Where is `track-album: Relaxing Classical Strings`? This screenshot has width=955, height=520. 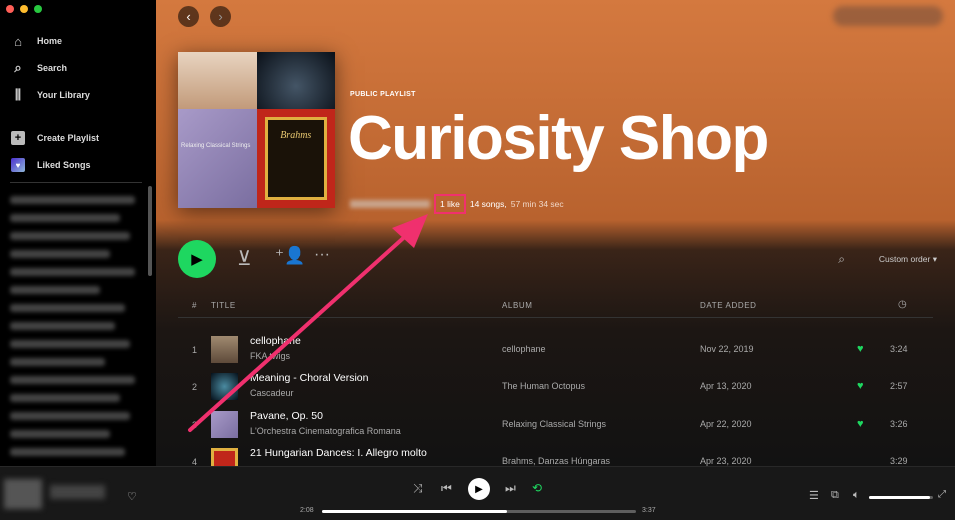
track-album: Relaxing Classical Strings is located at coordinates (554, 424).